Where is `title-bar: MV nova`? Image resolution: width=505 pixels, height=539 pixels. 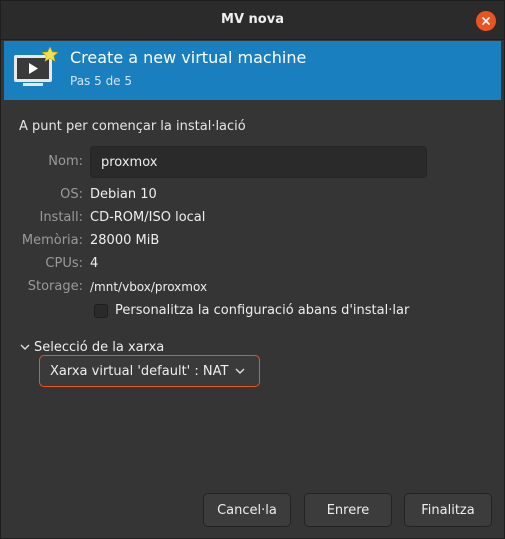 title-bar: MV nova is located at coordinates (252, 20).